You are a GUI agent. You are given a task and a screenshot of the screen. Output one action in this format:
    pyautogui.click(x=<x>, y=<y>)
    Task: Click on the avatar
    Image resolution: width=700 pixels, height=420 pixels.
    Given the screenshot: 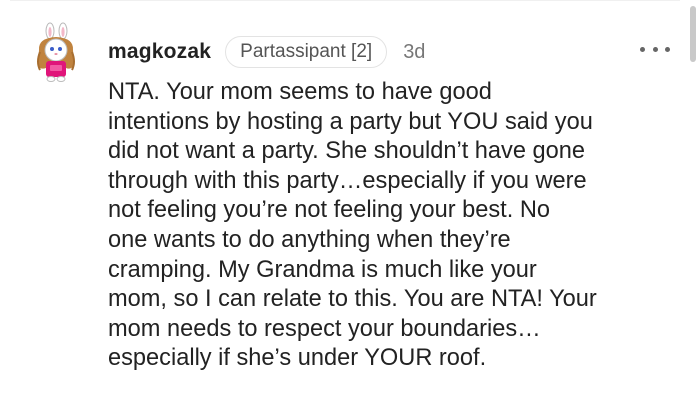 What is the action you would take?
    pyautogui.click(x=57, y=53)
    